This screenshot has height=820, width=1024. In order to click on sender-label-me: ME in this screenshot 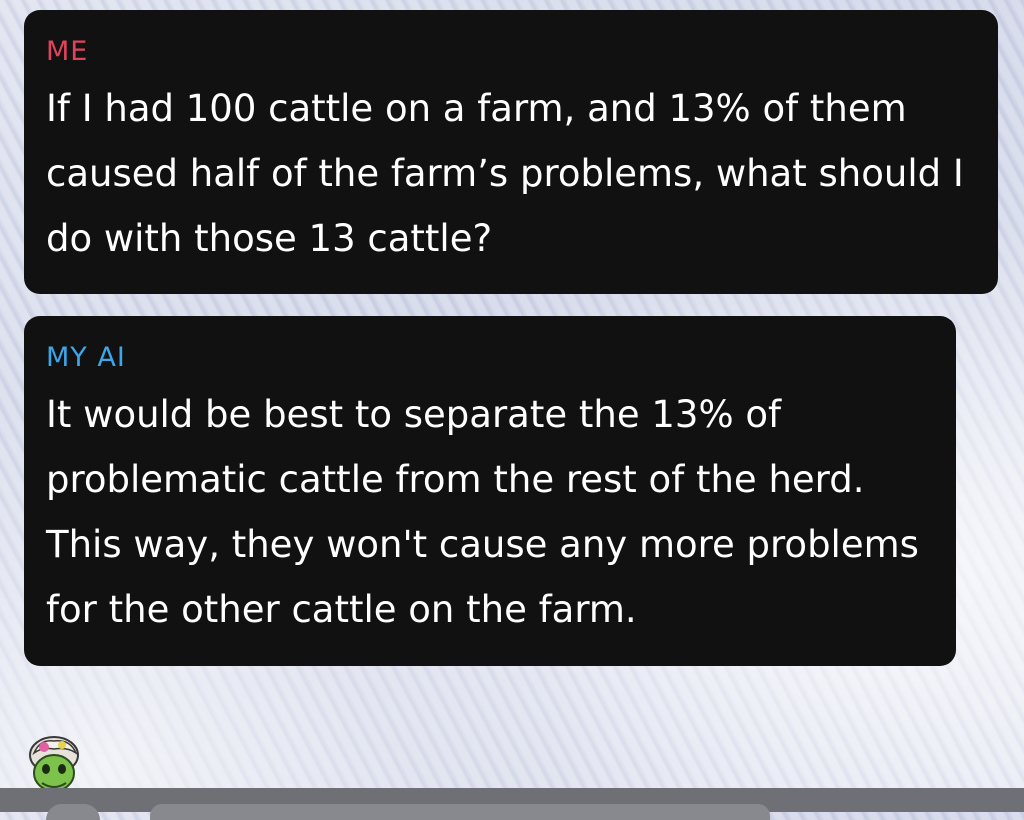, I will do `click(67, 51)`.